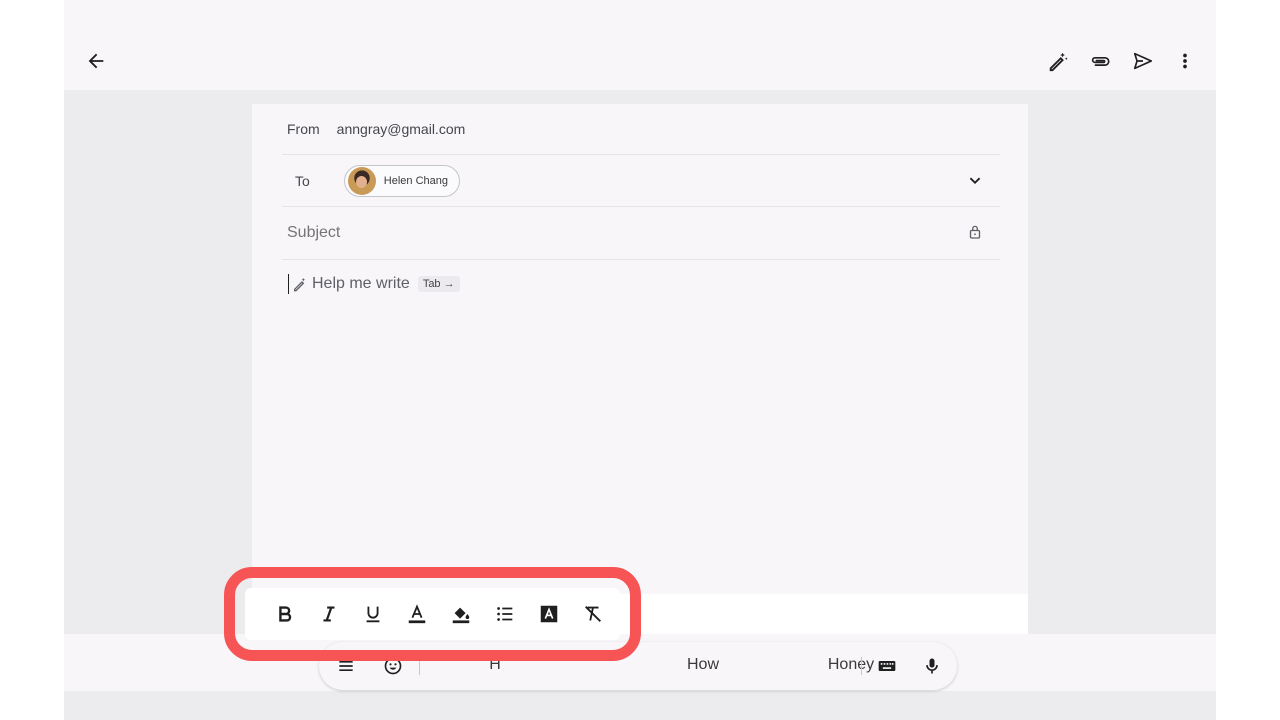  I want to click on underline-icon, so click(373, 614).